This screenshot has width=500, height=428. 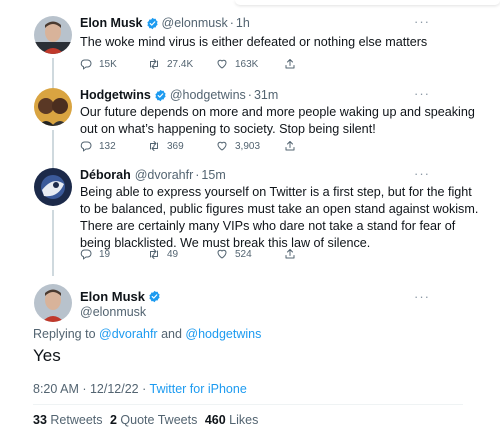 I want to click on tweet-header: Hodgetwins @hodgetwins · 31m, so click(x=179, y=95).